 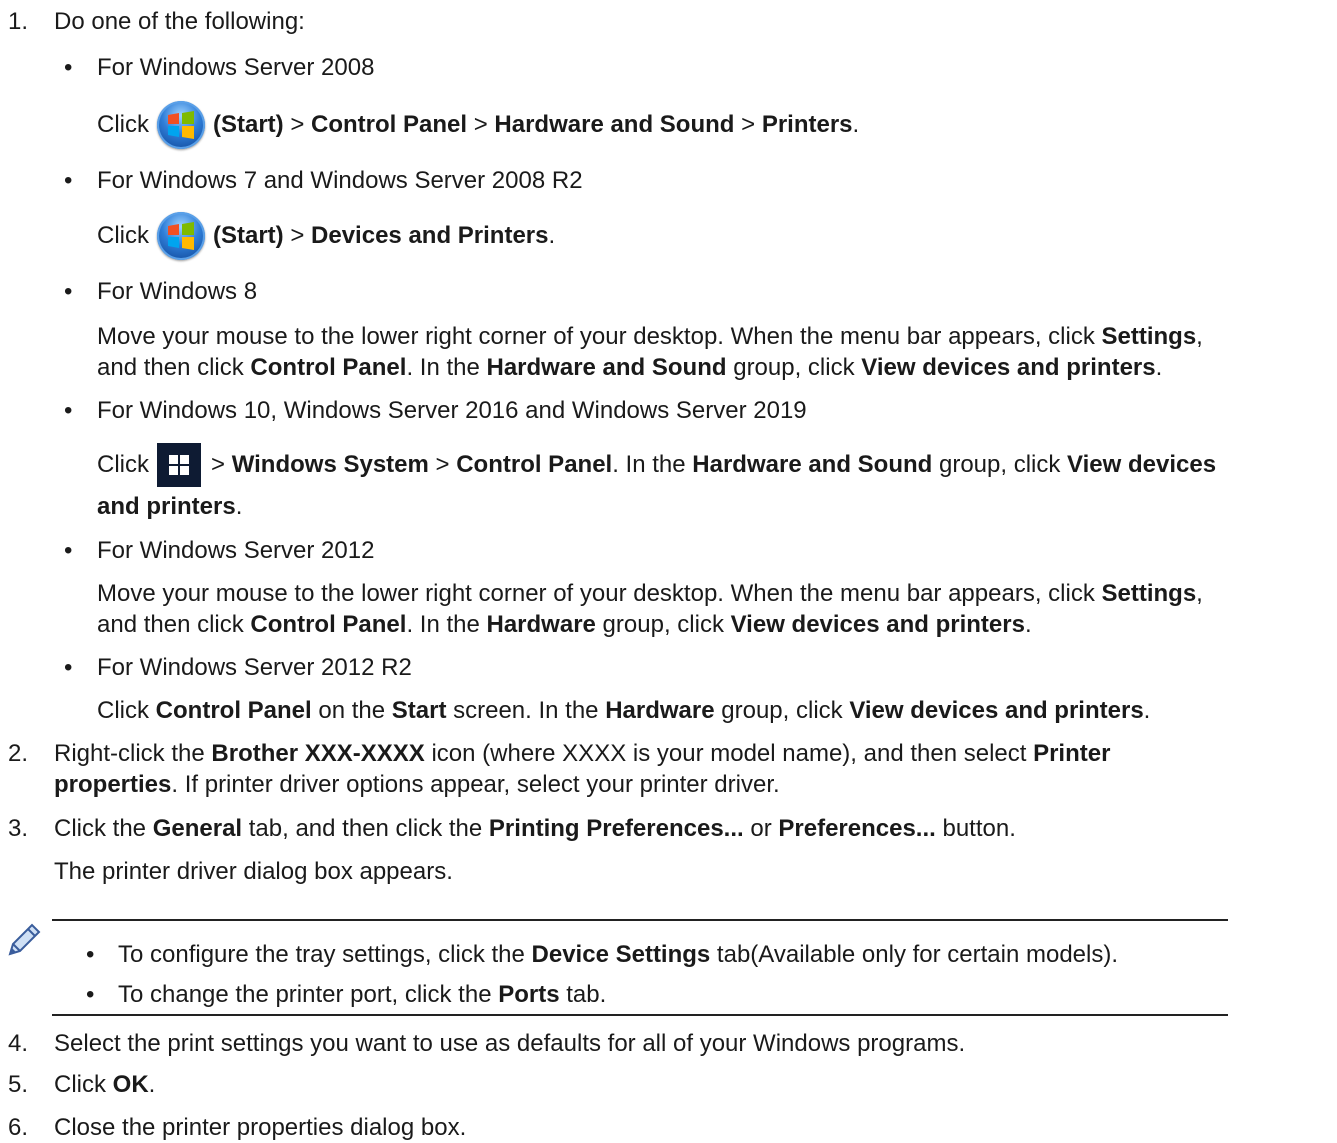 What do you see at coordinates (640, 1015) in the screenshot?
I see `note-bottom-rule` at bounding box center [640, 1015].